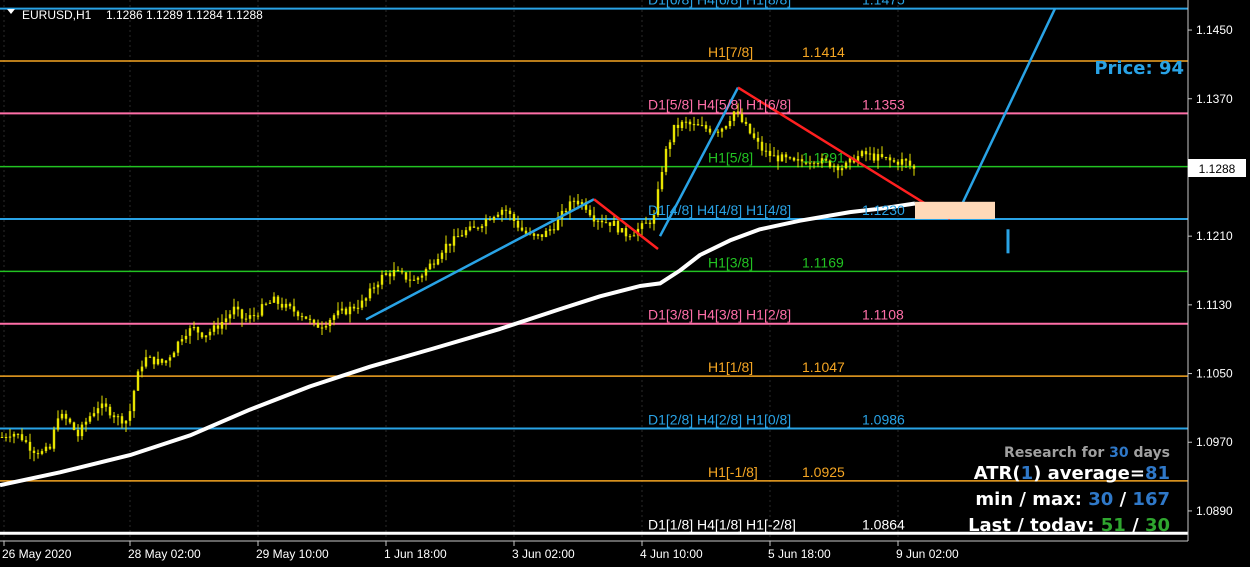 Image resolution: width=1250 pixels, height=567 pixels. Describe the element at coordinates (135, 15) in the screenshot. I see `chart-header: EURUSD,H1 1.1286 1.1289 1.1284 1.1288` at that location.